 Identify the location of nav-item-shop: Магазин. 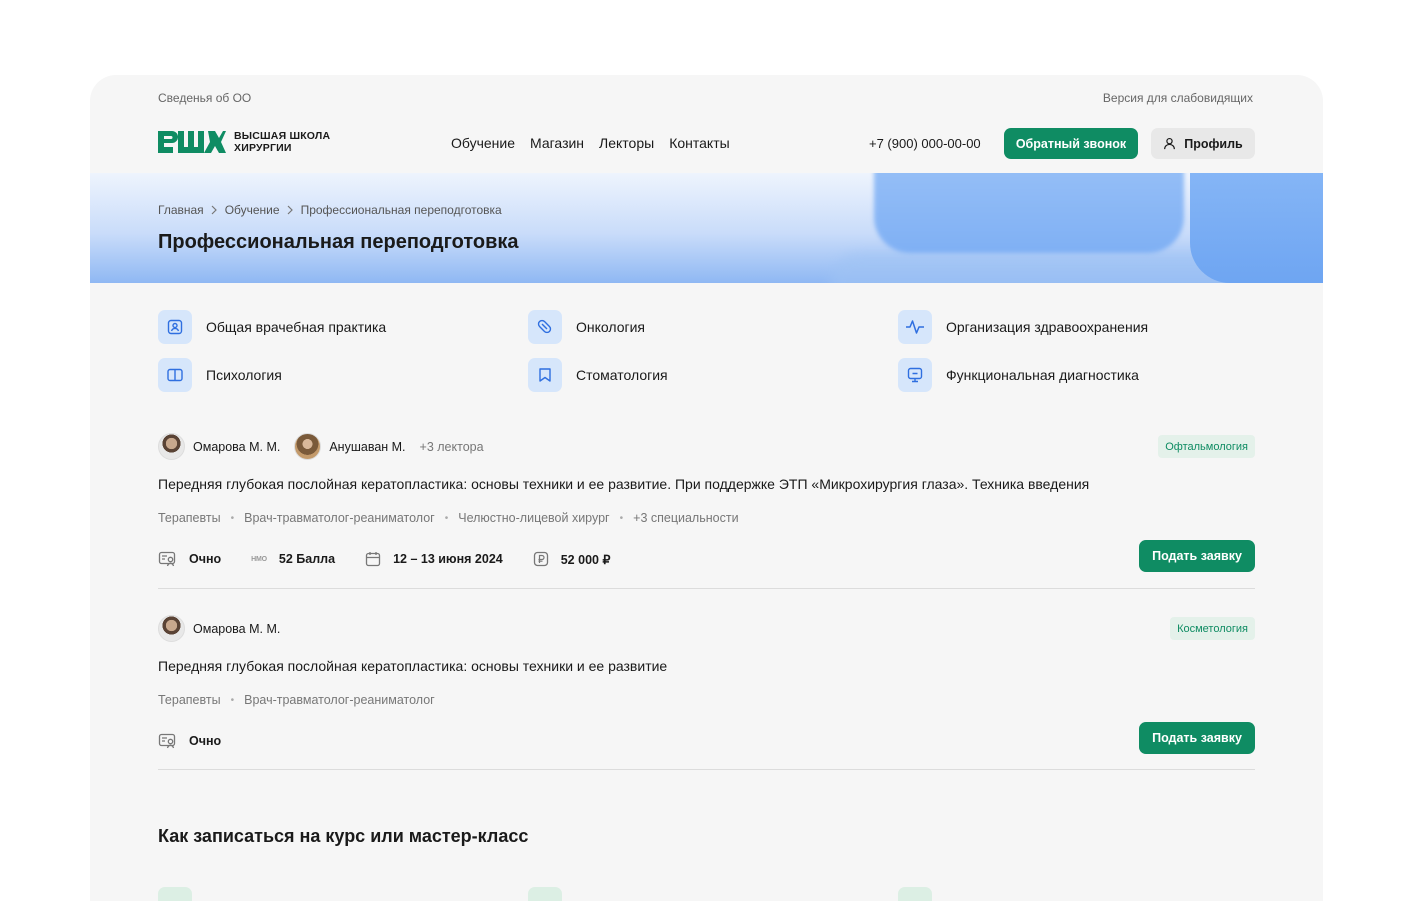
(557, 143).